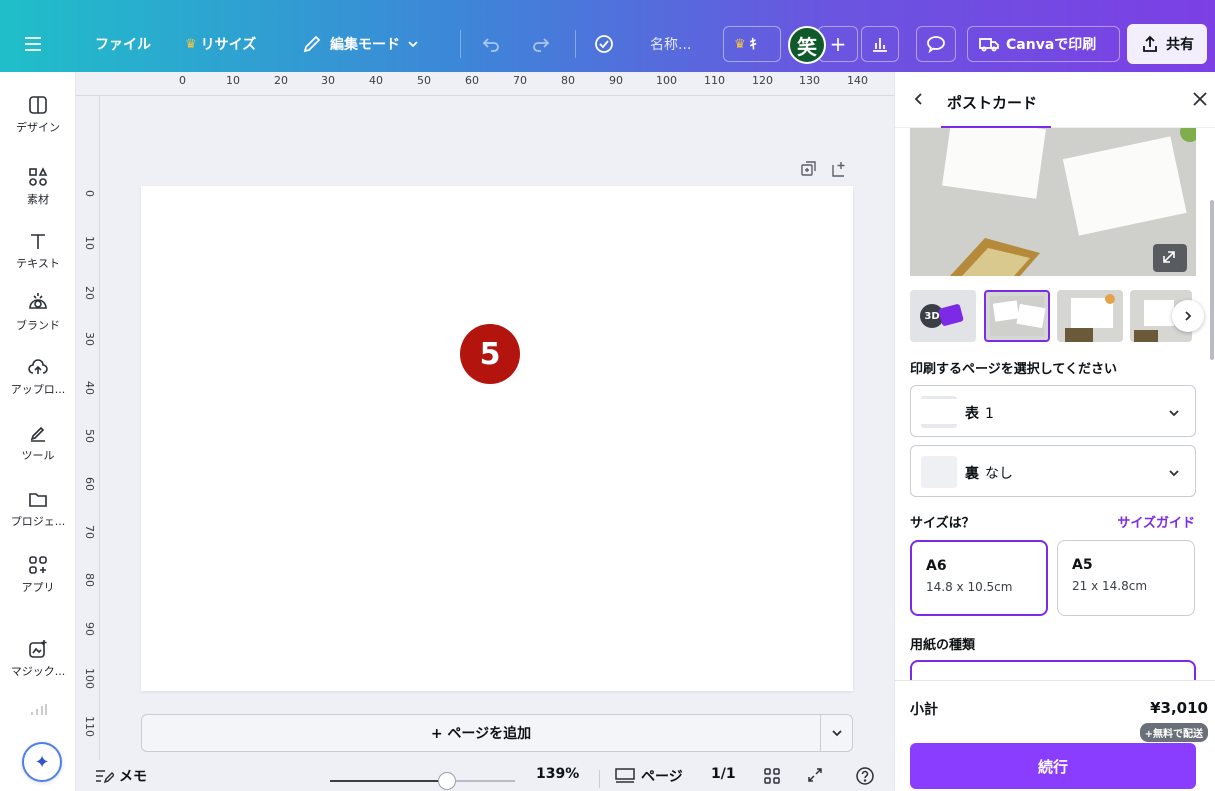  I want to click on help-button, so click(865, 776).